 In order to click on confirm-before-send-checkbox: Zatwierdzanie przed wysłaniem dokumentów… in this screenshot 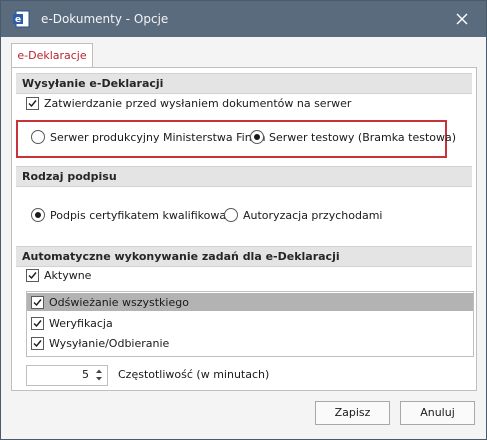, I will do `click(188, 103)`.